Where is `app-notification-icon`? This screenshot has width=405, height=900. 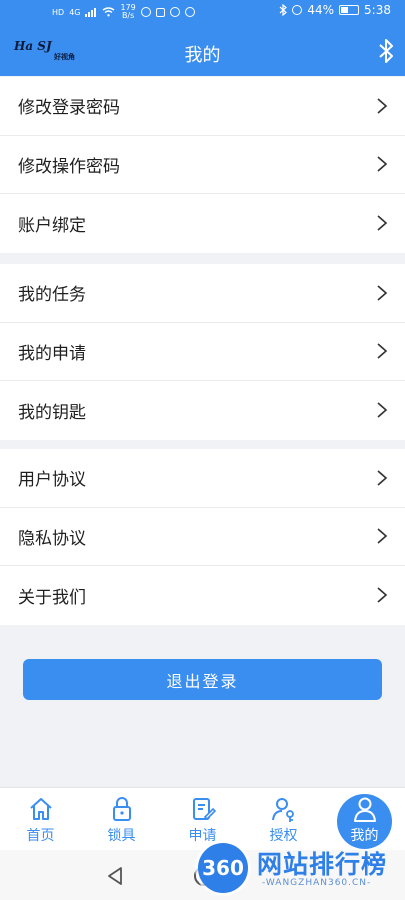
app-notification-icon is located at coordinates (160, 12).